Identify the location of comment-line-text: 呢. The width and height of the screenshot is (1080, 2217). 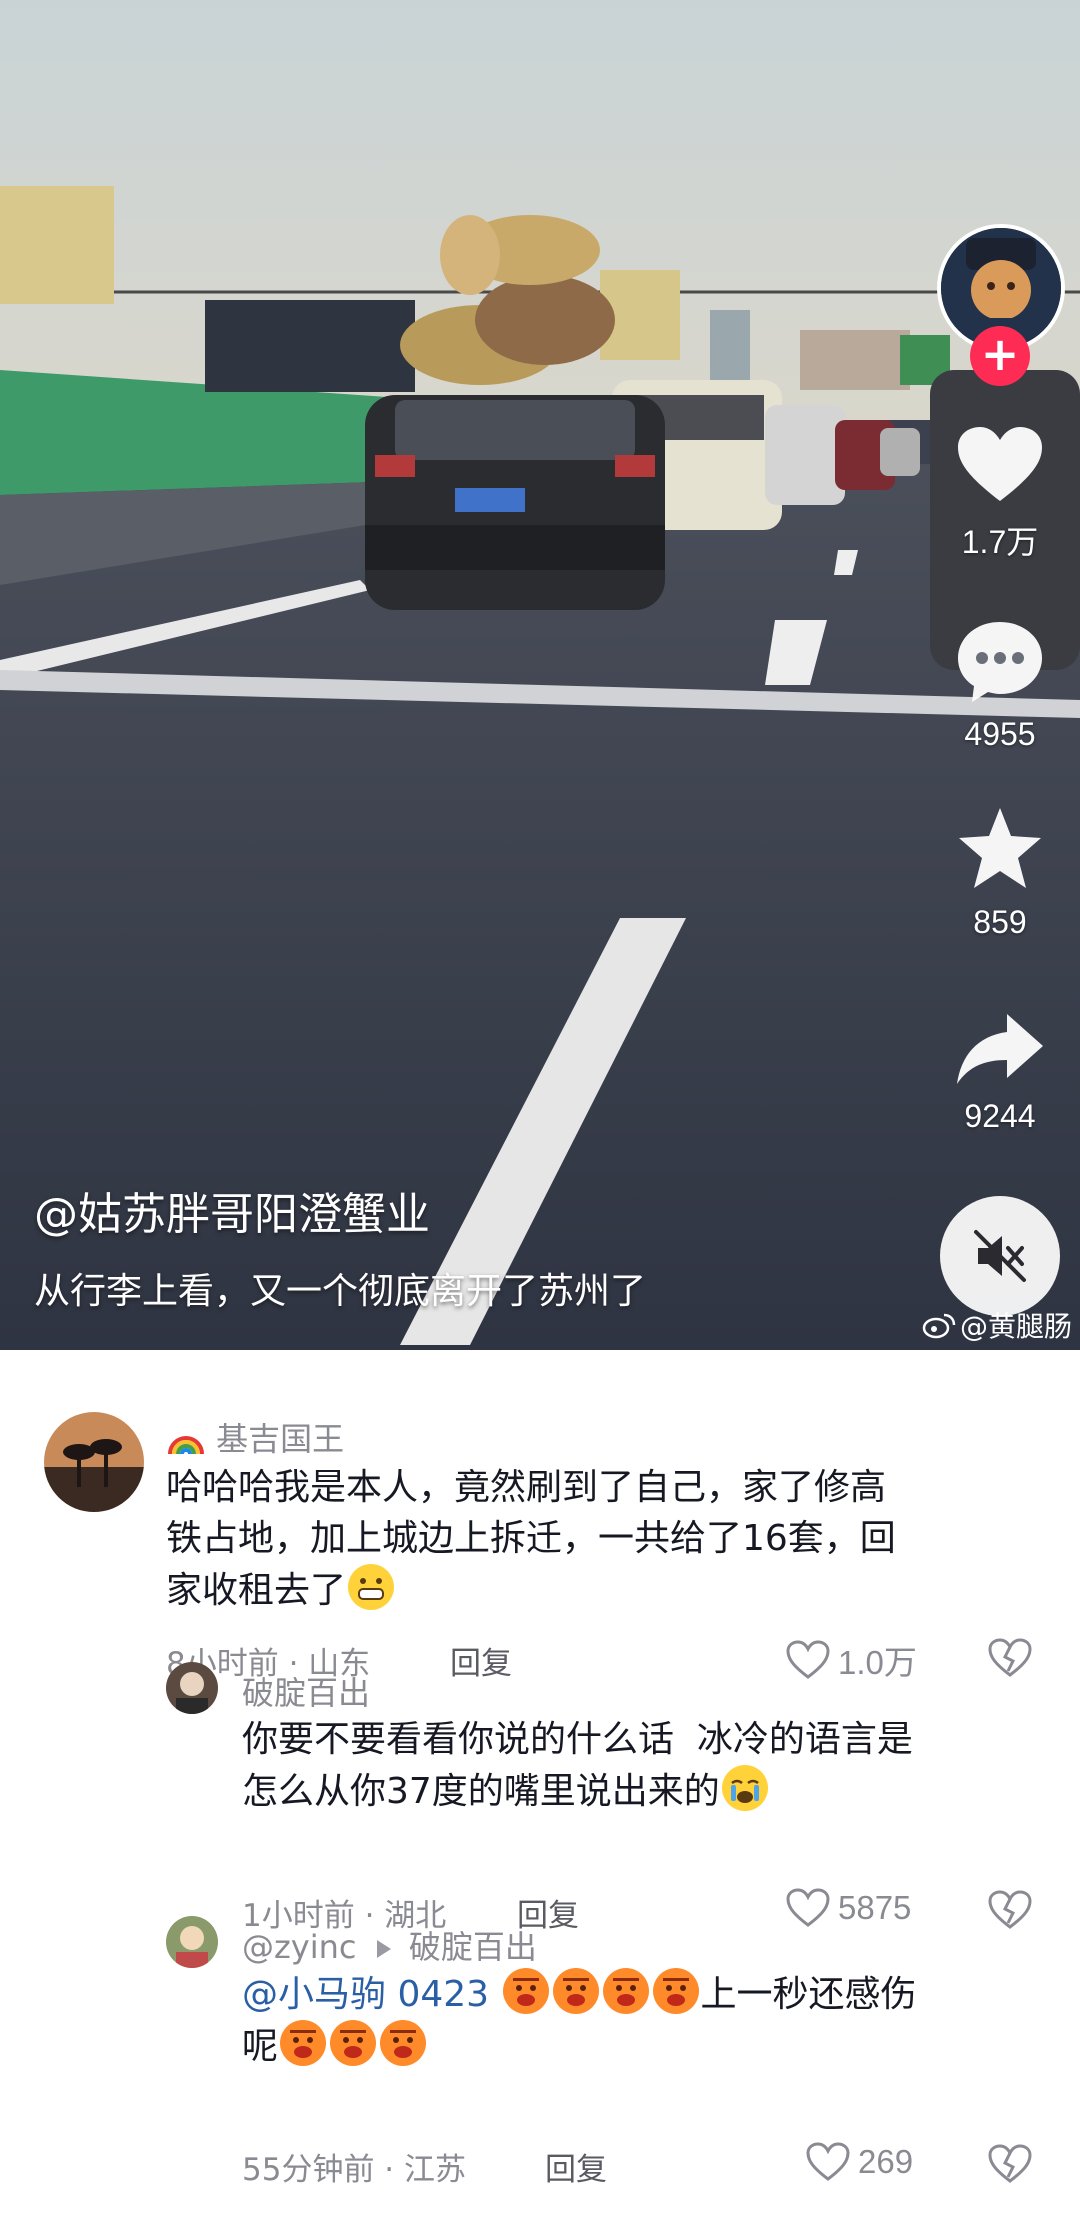
(260, 2047).